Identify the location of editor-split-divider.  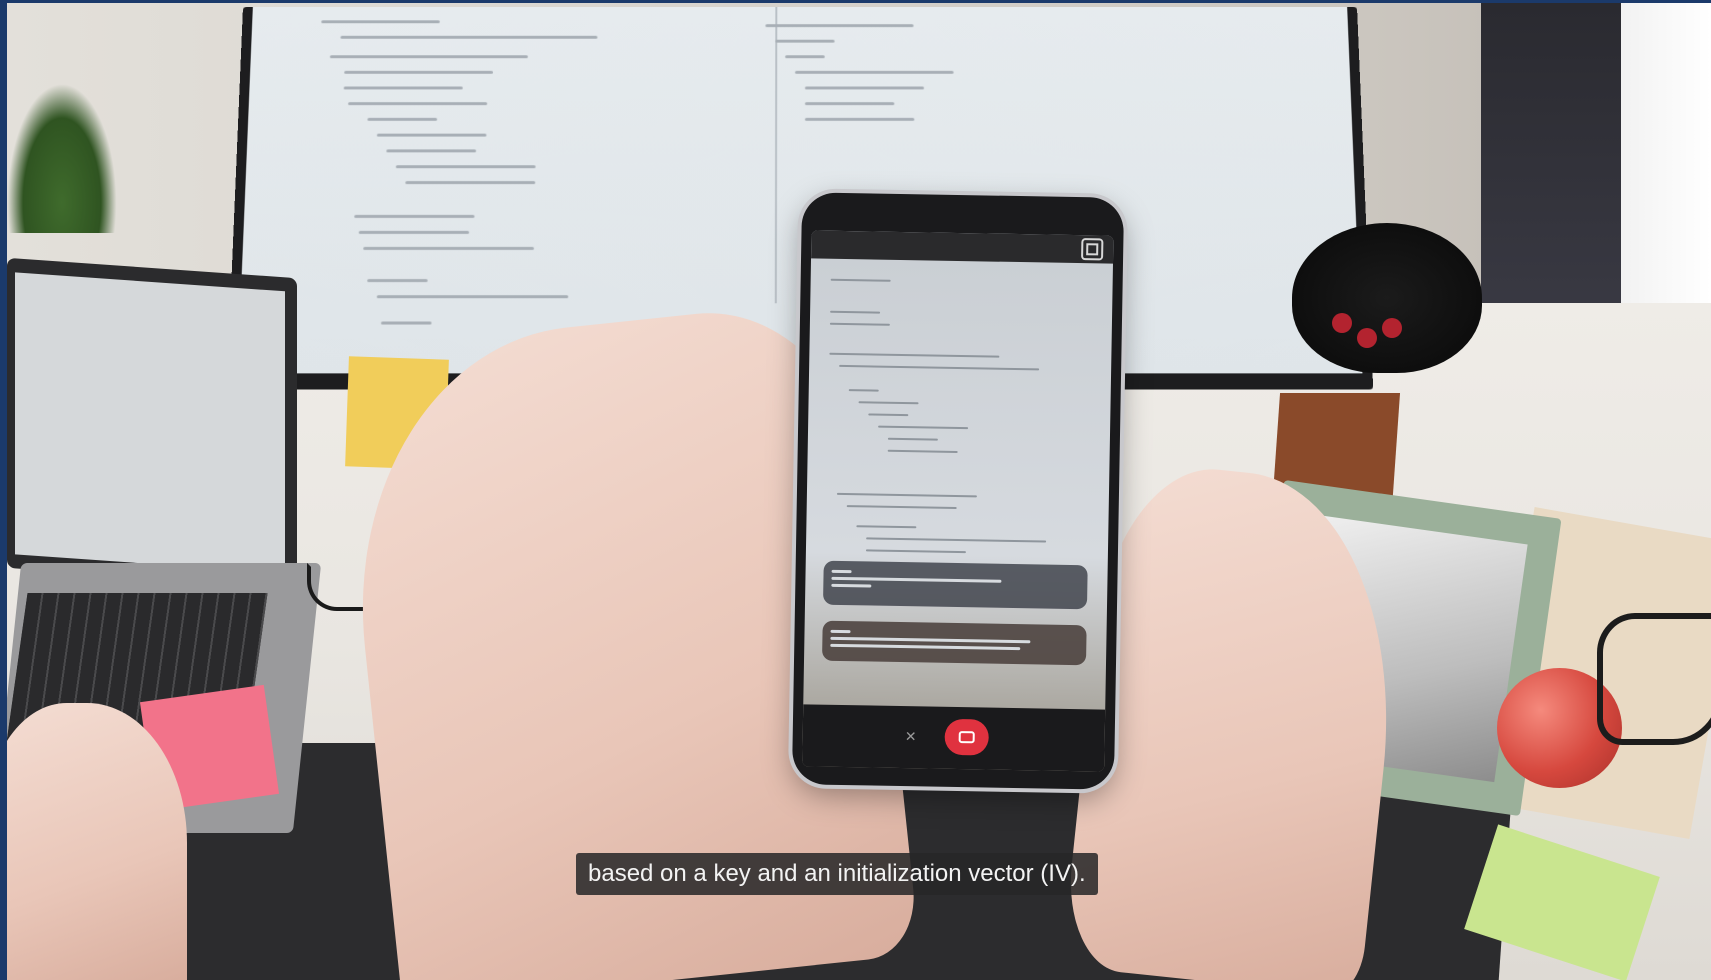
(776, 155).